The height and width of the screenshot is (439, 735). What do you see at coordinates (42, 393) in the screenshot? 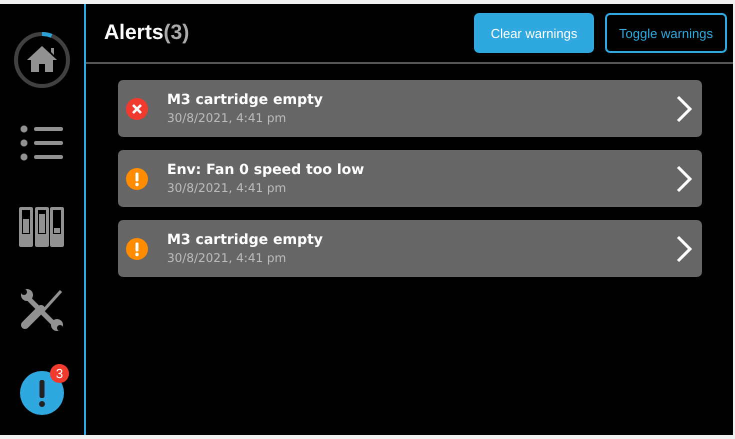
I see `alerts-nav-button: 3` at bounding box center [42, 393].